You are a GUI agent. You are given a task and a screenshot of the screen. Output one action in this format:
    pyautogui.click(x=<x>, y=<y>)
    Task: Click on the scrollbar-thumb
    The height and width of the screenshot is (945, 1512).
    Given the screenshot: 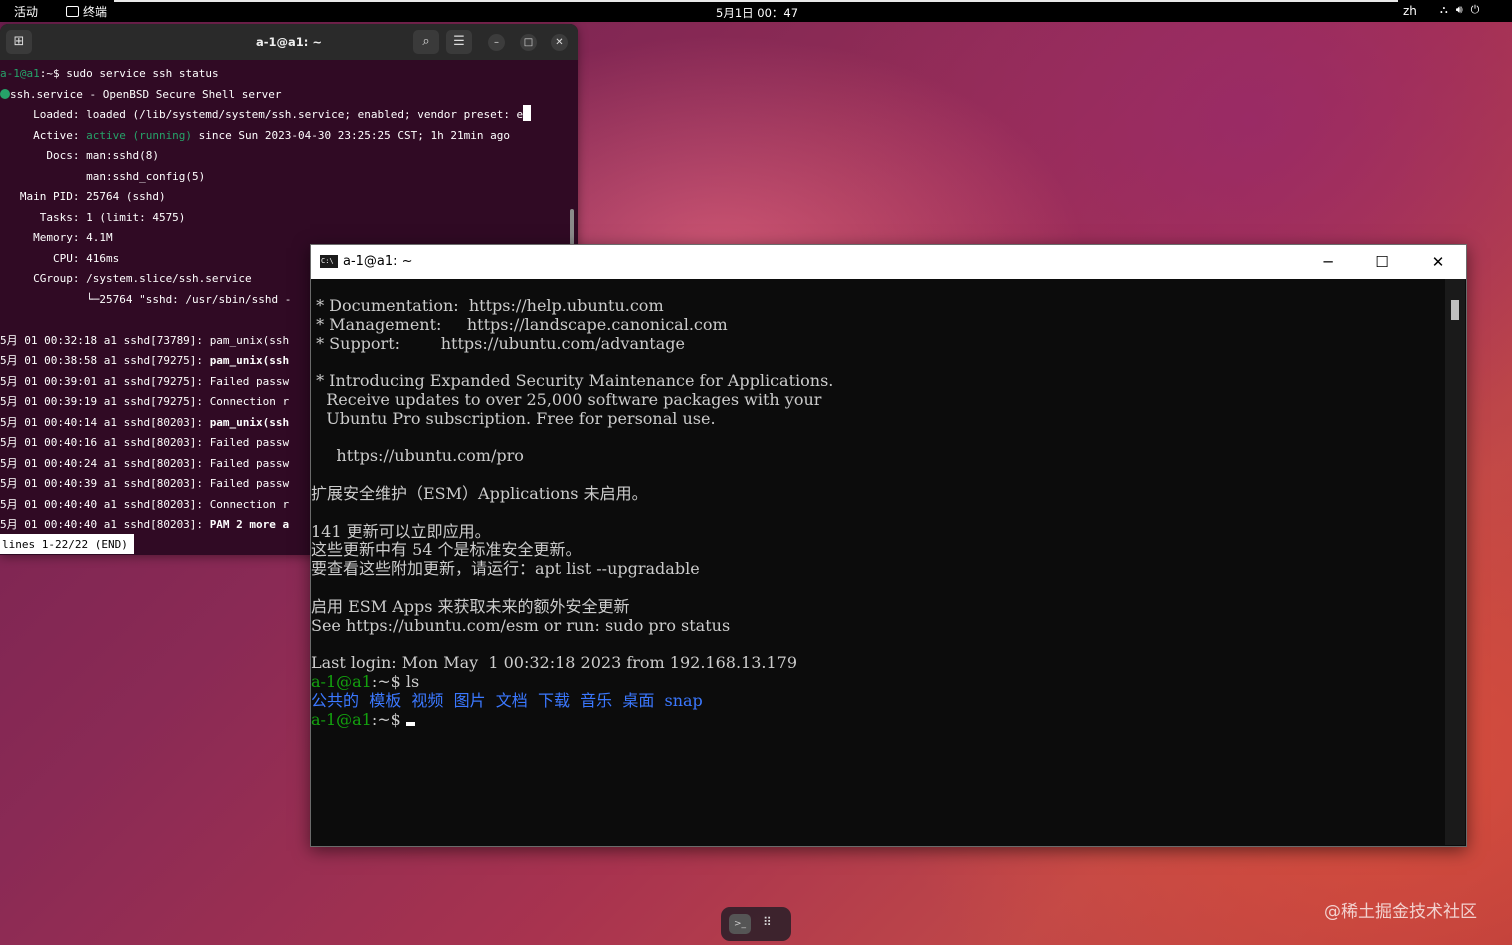 What is the action you would take?
    pyautogui.click(x=1455, y=310)
    